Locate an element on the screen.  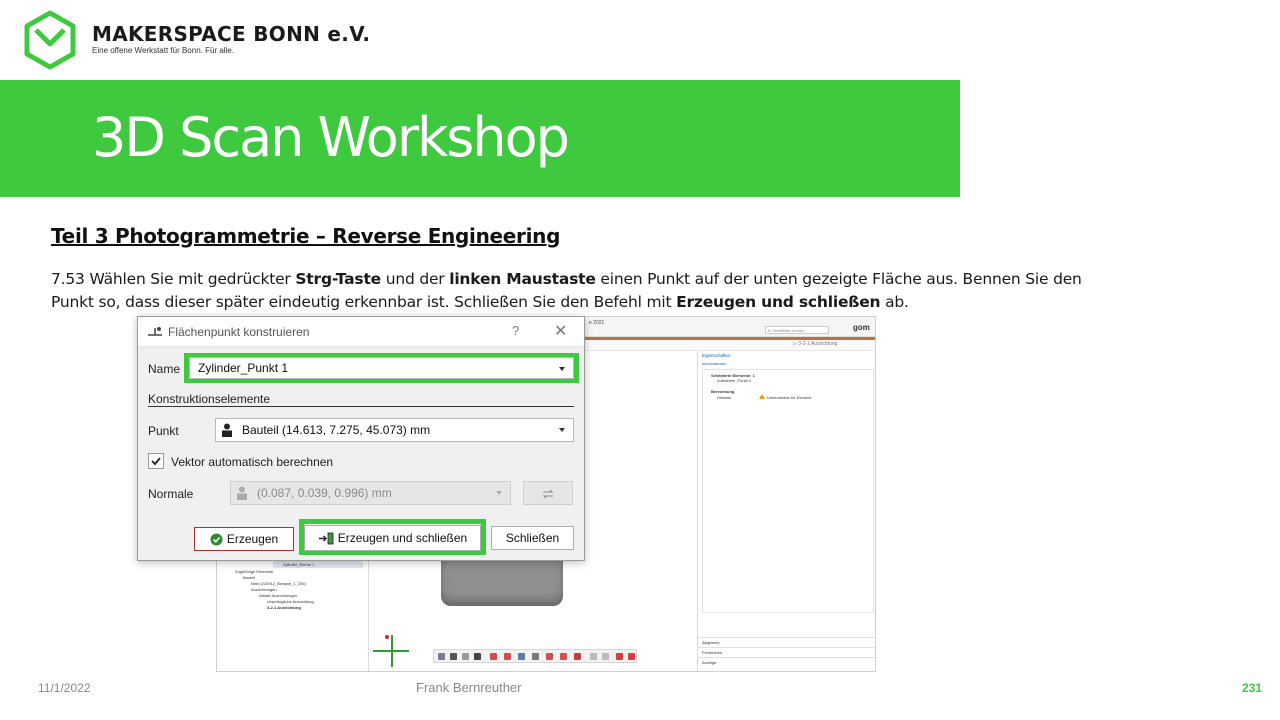
properties-tab: Eigenschaften is located at coordinates (716, 355).